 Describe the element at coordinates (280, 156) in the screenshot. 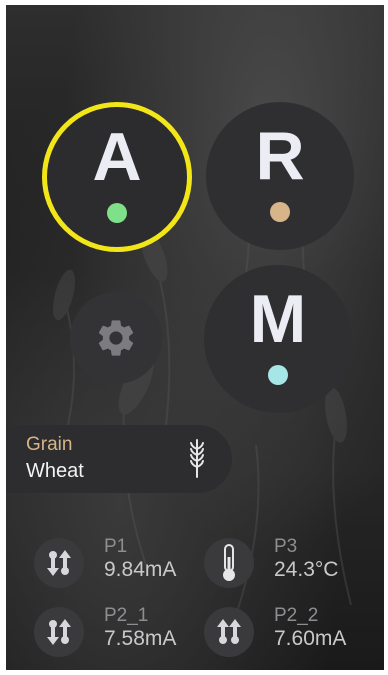

I see `mode-r-letter: R` at that location.